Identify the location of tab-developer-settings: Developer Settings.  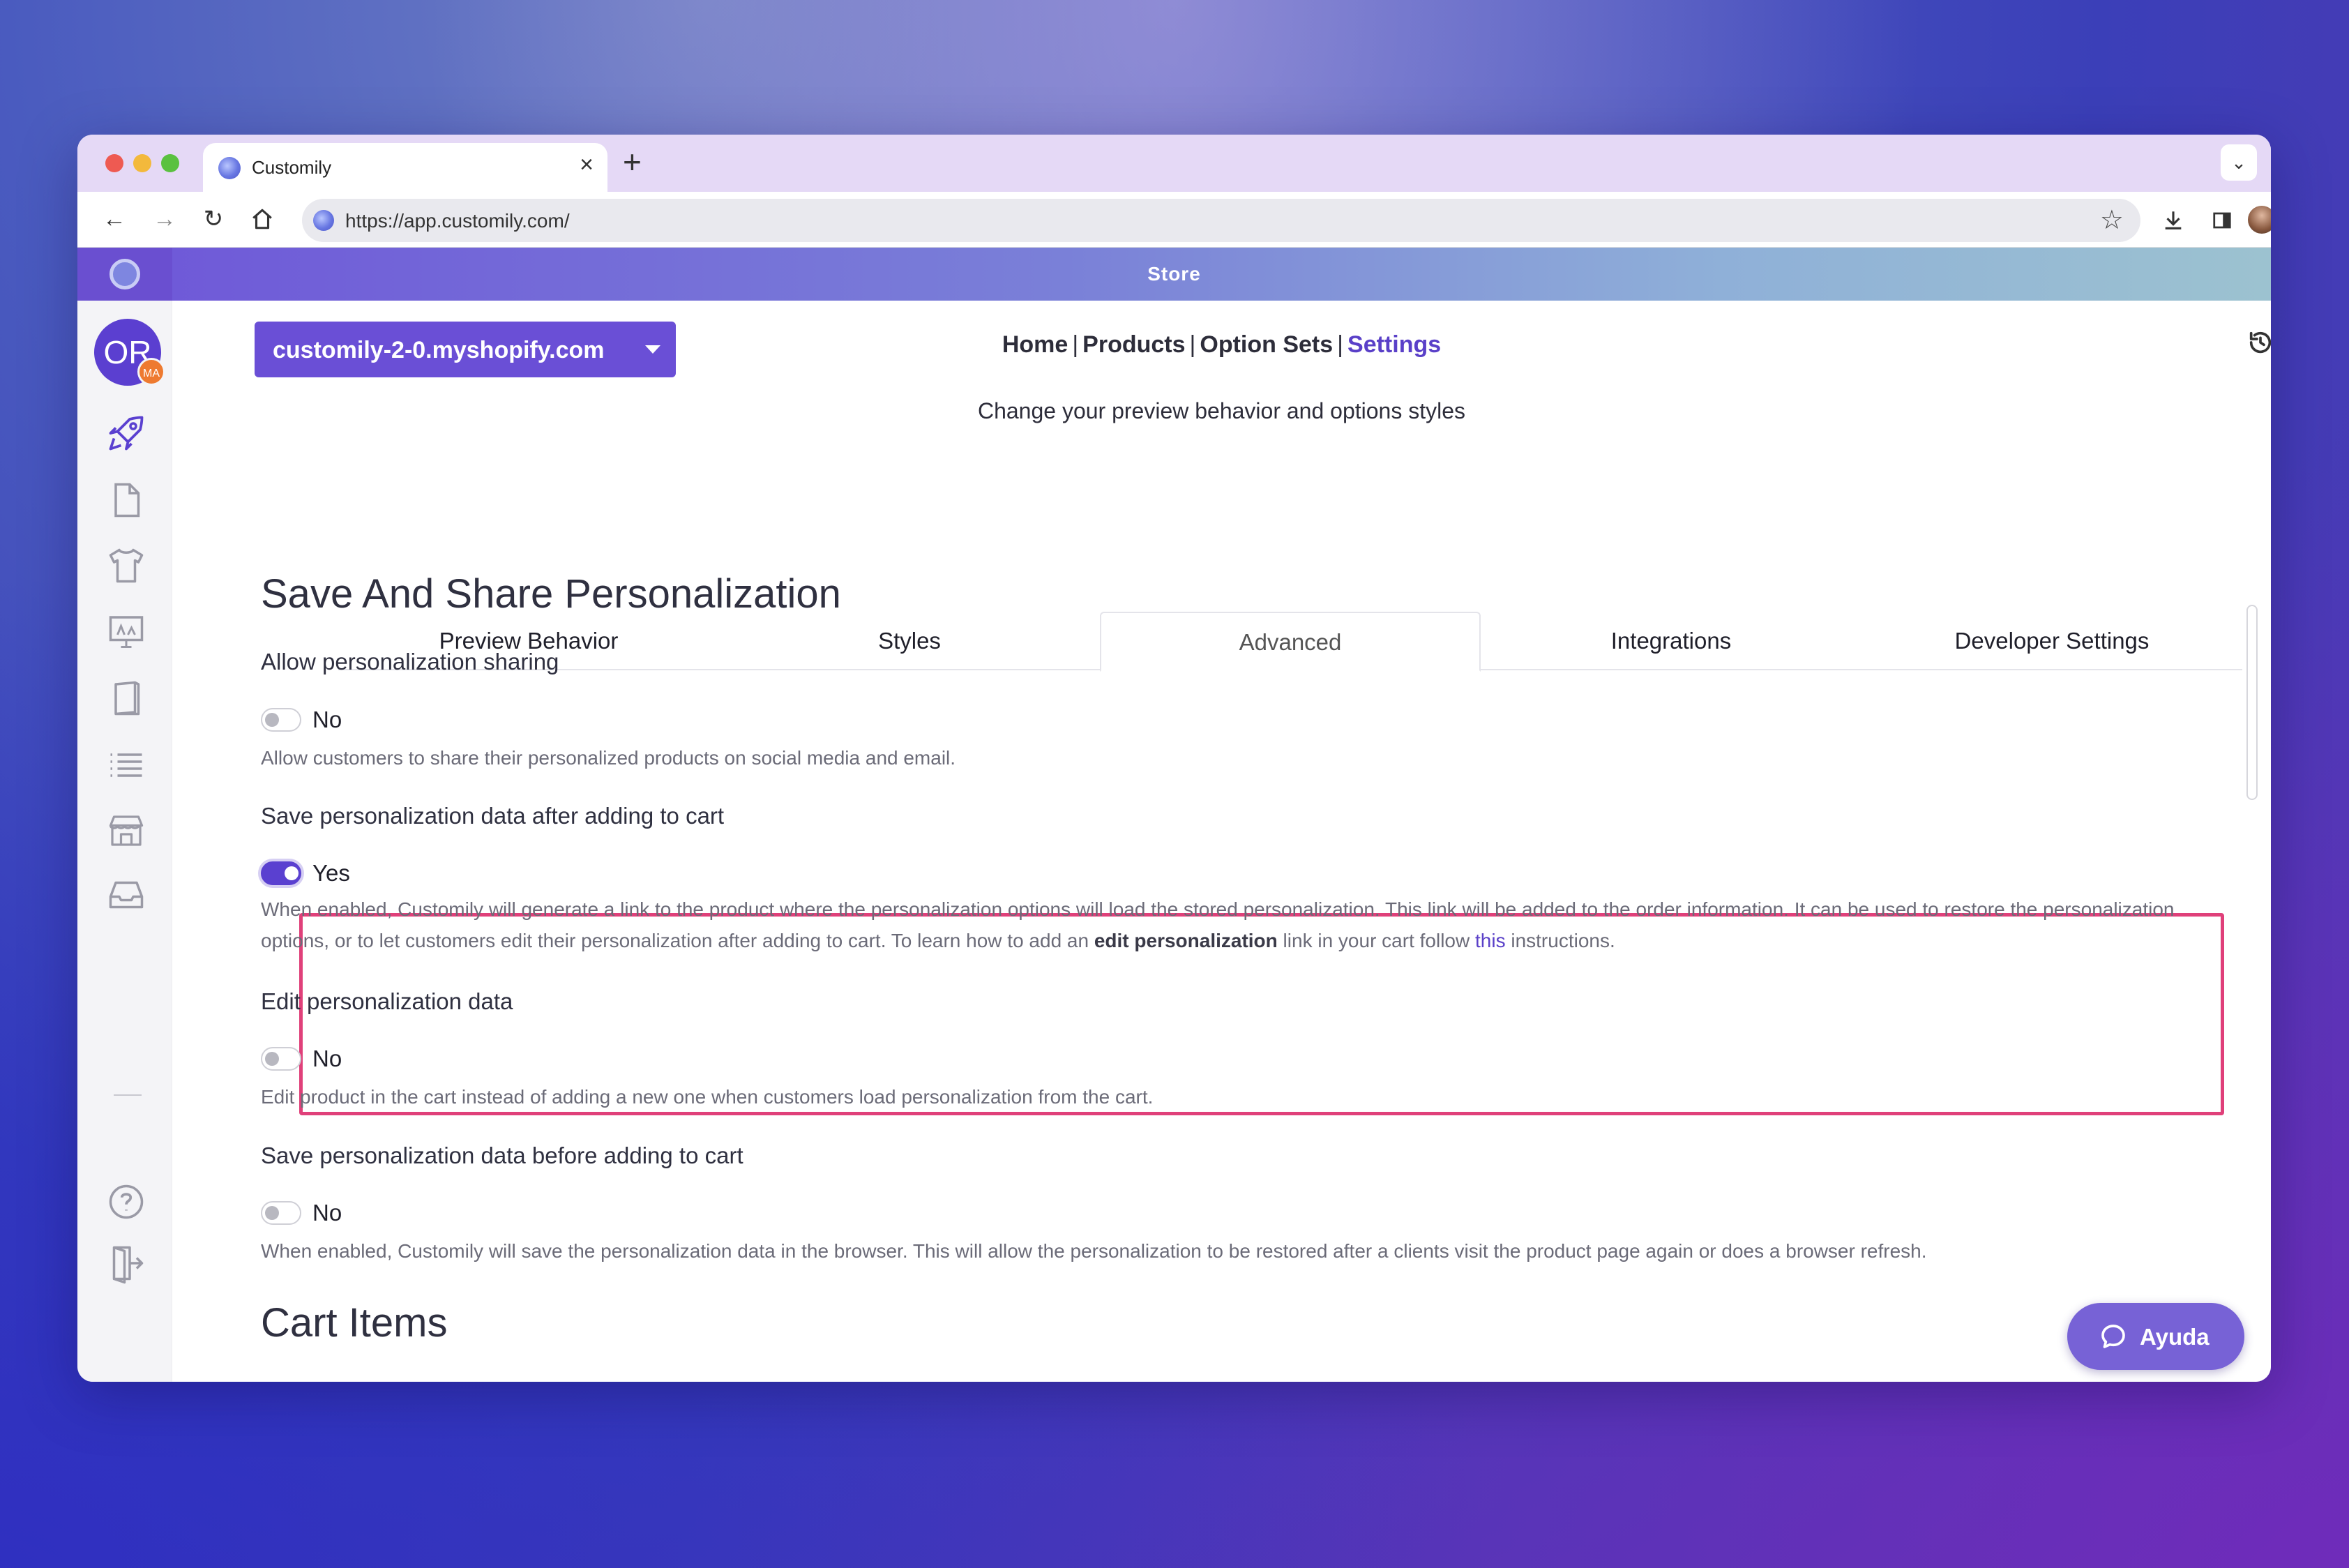
(2052, 641).